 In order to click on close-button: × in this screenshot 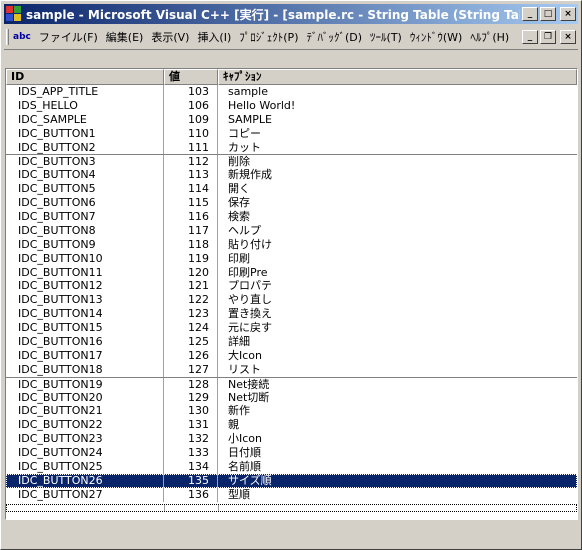, I will do `click(568, 14)`.